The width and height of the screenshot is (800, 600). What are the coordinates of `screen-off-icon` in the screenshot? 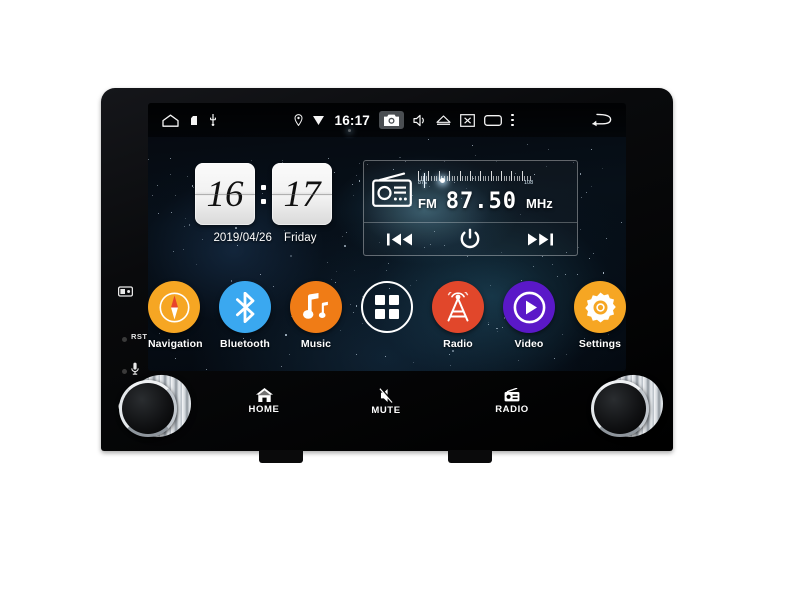 It's located at (467, 120).